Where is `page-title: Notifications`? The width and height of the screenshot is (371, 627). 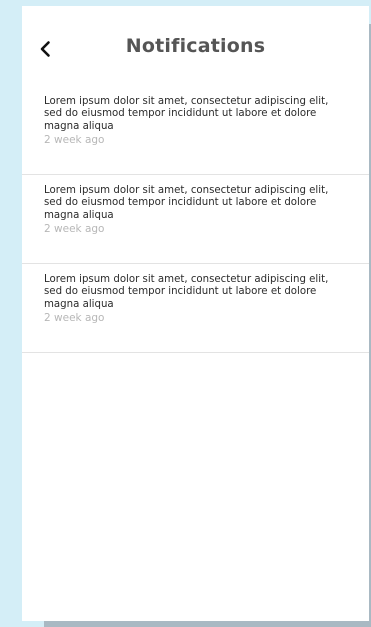 page-title: Notifications is located at coordinates (195, 46).